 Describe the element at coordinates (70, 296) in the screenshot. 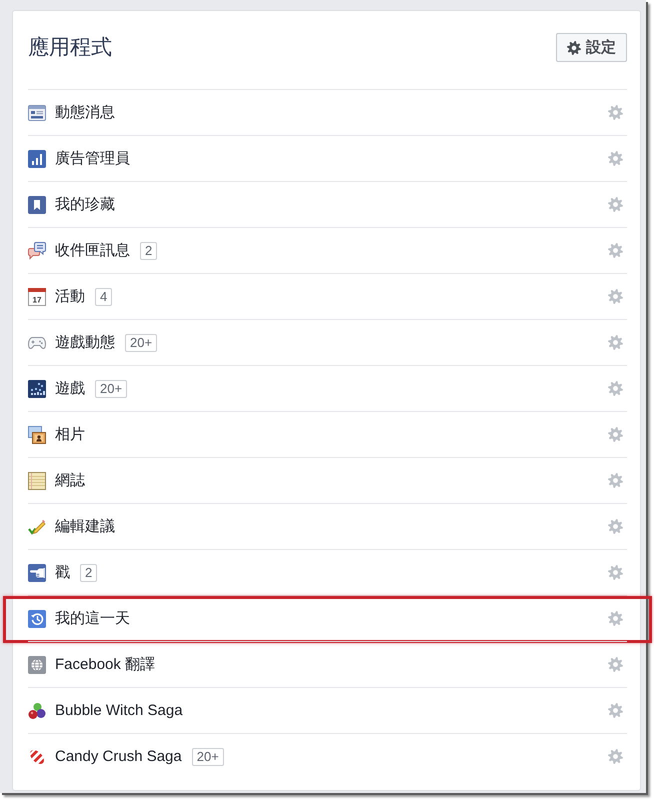

I see `app-link: 活動` at that location.